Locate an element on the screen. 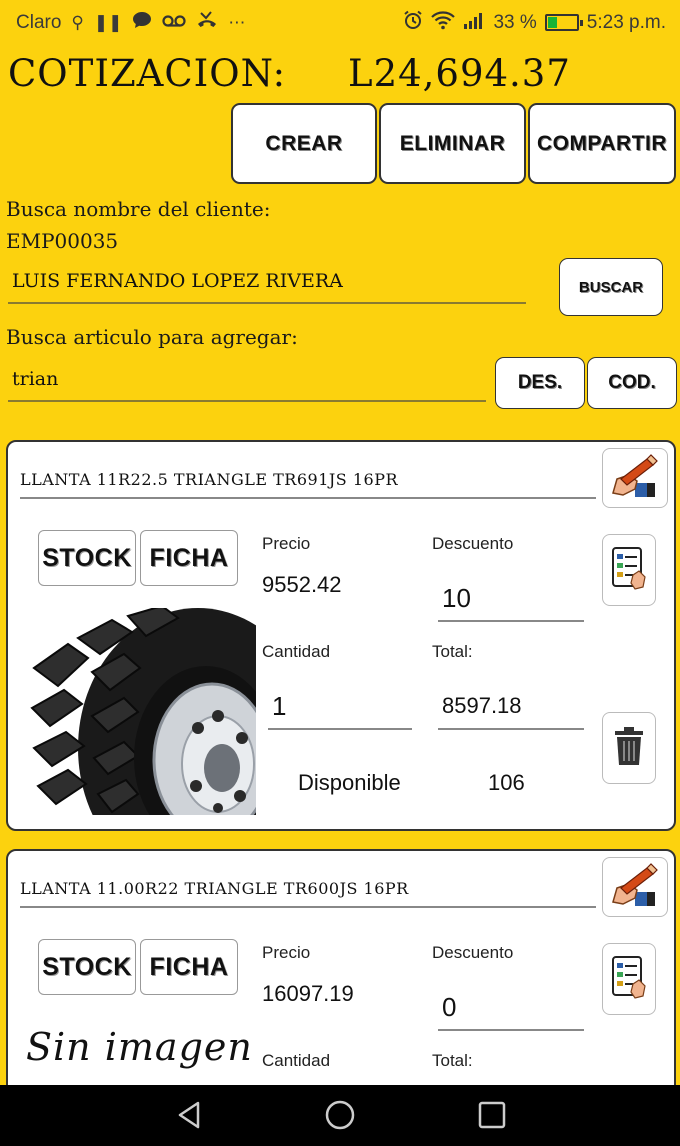 The image size is (680, 1146). eliminar-button: ELIMINAR is located at coordinates (452, 143).